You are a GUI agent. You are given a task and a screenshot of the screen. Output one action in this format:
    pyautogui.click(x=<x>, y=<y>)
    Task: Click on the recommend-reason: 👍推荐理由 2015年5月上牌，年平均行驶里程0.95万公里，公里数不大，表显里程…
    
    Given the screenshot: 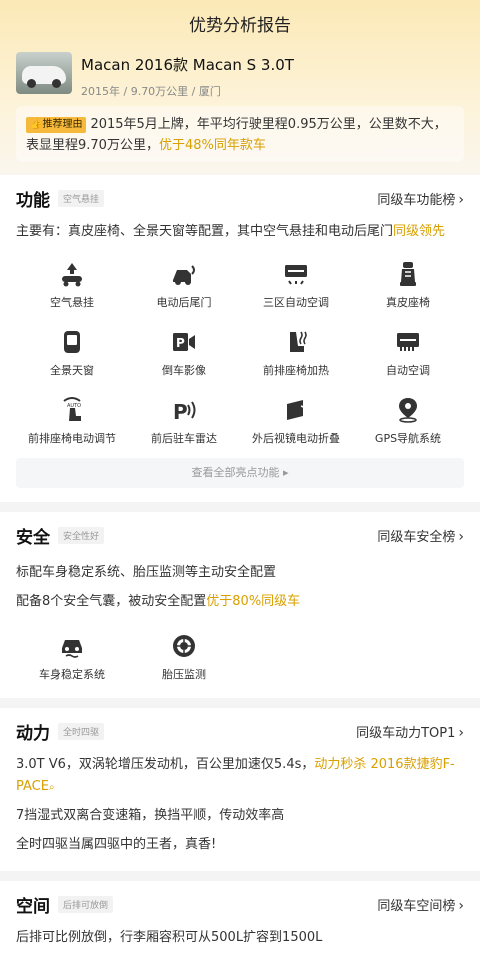 What is the action you would take?
    pyautogui.click(x=240, y=134)
    